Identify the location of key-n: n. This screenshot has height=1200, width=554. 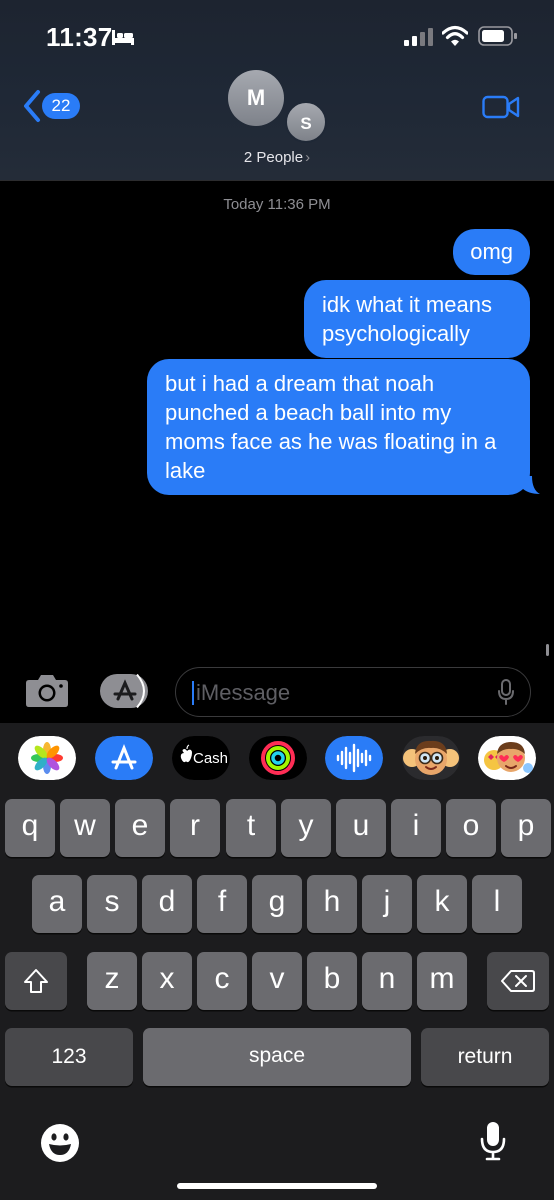
(387, 981).